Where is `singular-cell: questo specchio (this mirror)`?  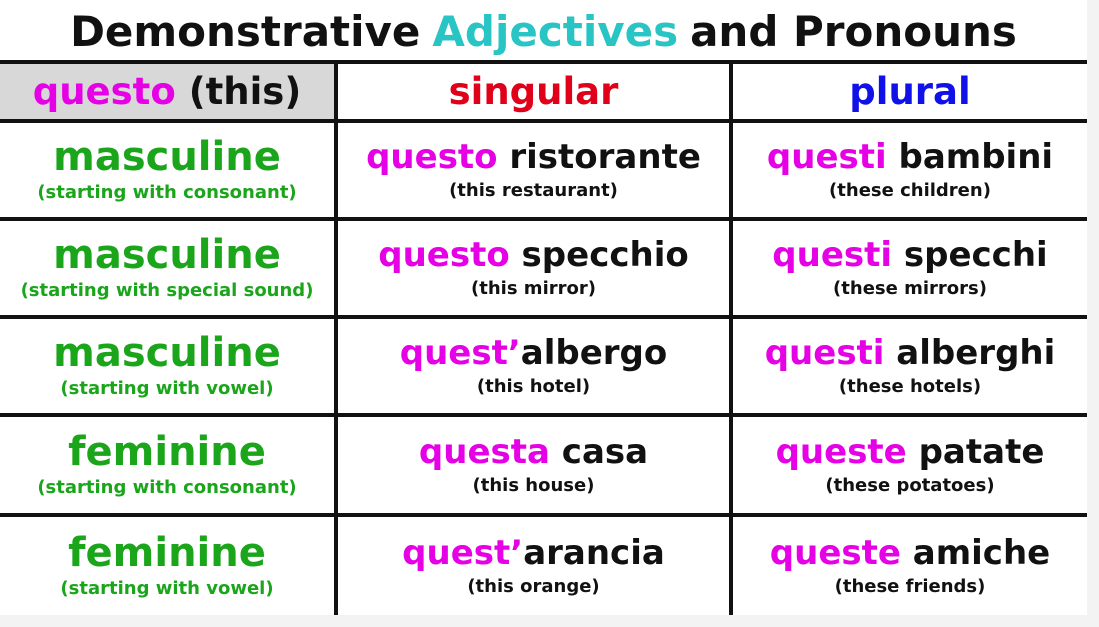
singular-cell: questo specchio (this mirror) is located at coordinates (535, 270).